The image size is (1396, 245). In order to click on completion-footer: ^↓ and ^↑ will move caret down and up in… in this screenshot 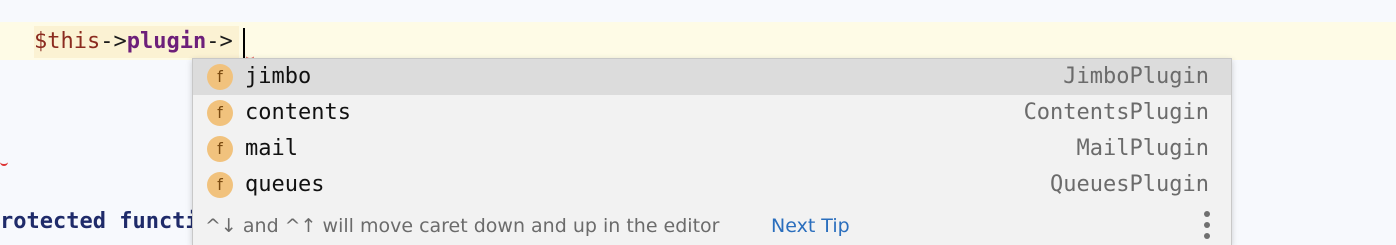, I will do `click(712, 226)`.